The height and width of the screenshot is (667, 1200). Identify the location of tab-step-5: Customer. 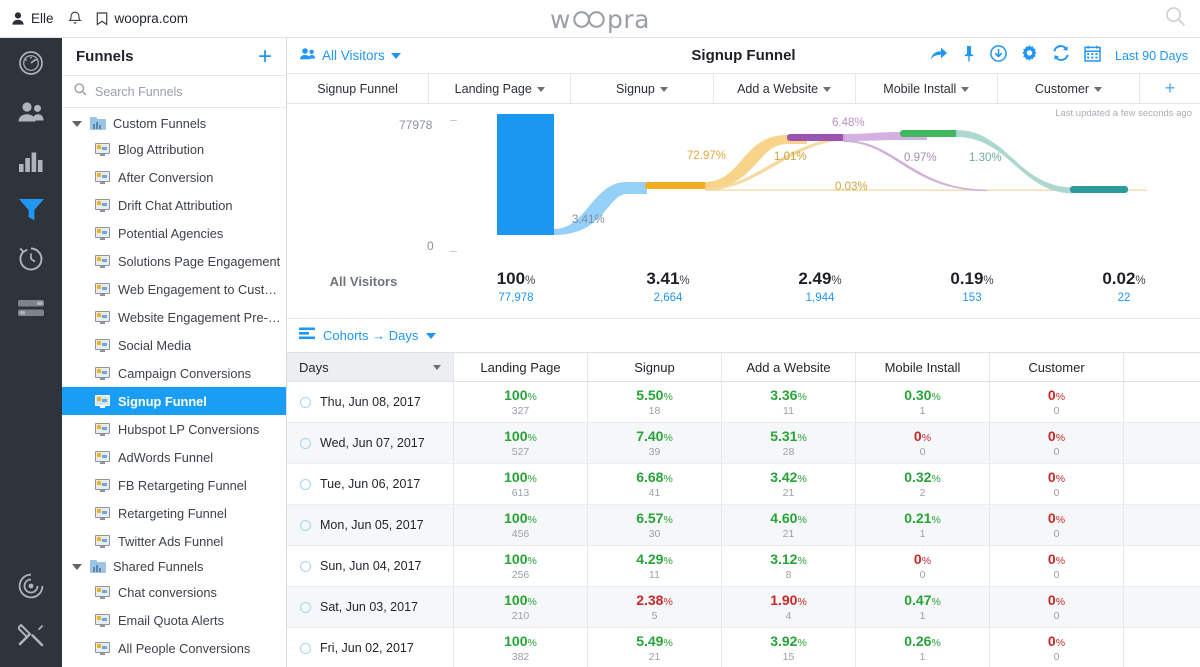
(1069, 88).